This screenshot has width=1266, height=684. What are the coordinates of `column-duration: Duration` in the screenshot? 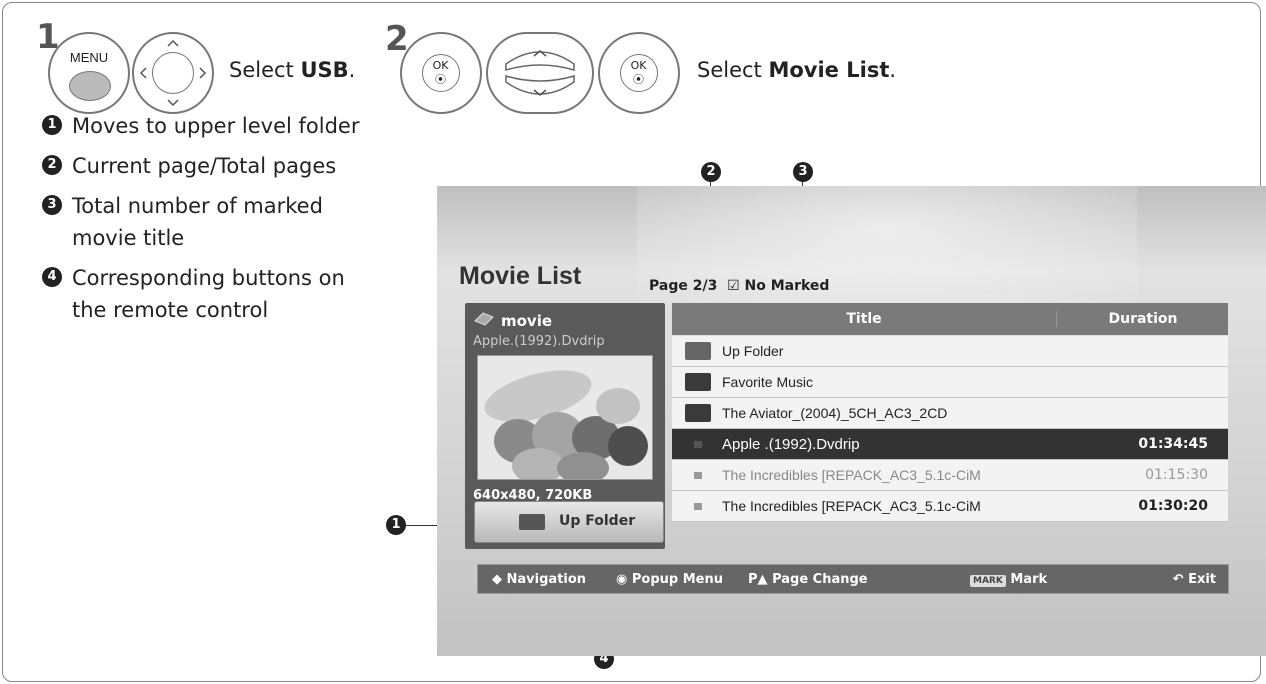 It's located at (1142, 319).